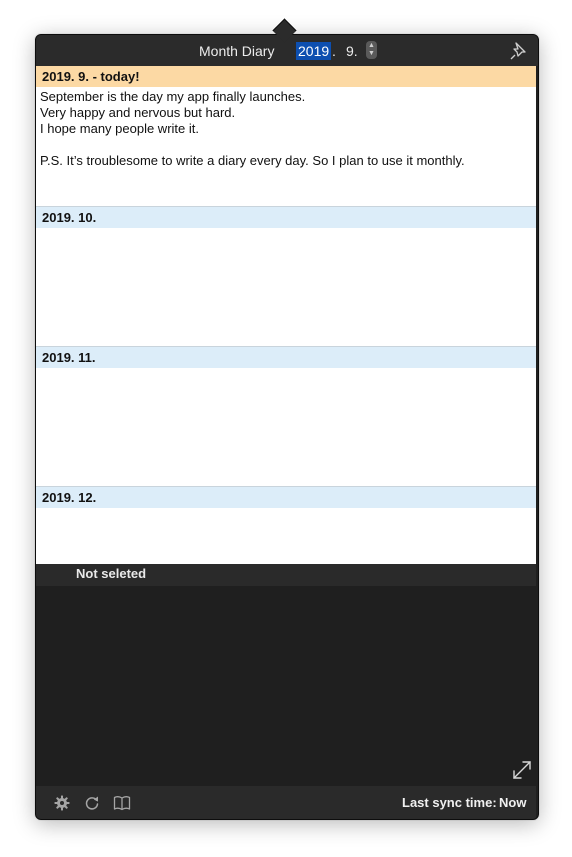  Describe the element at coordinates (522, 770) in the screenshot. I see `expand-icon` at that location.